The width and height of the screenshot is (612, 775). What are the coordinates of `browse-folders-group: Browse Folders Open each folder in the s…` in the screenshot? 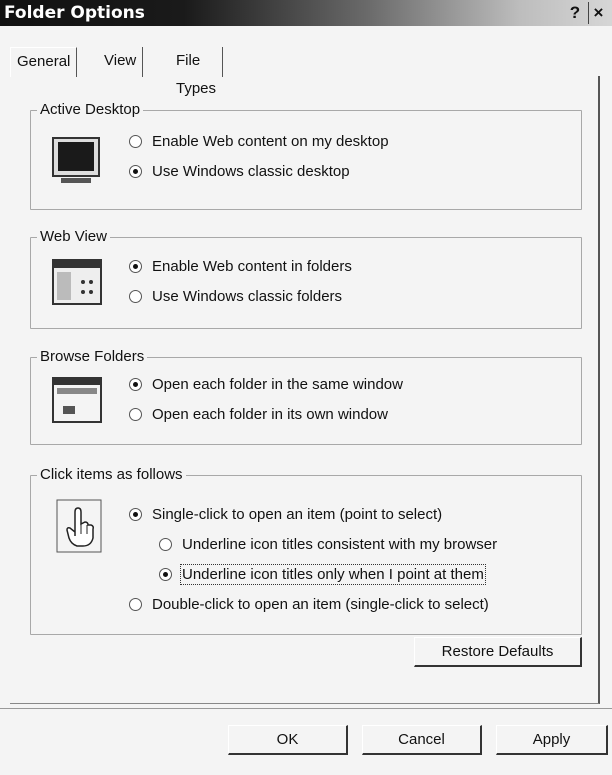 It's located at (306, 396).